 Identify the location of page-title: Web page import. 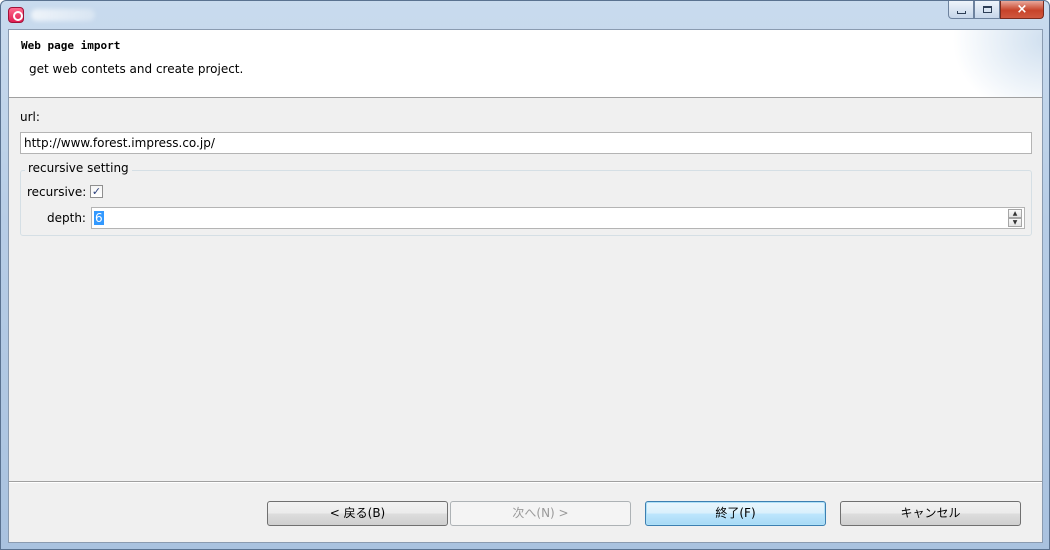
(71, 45).